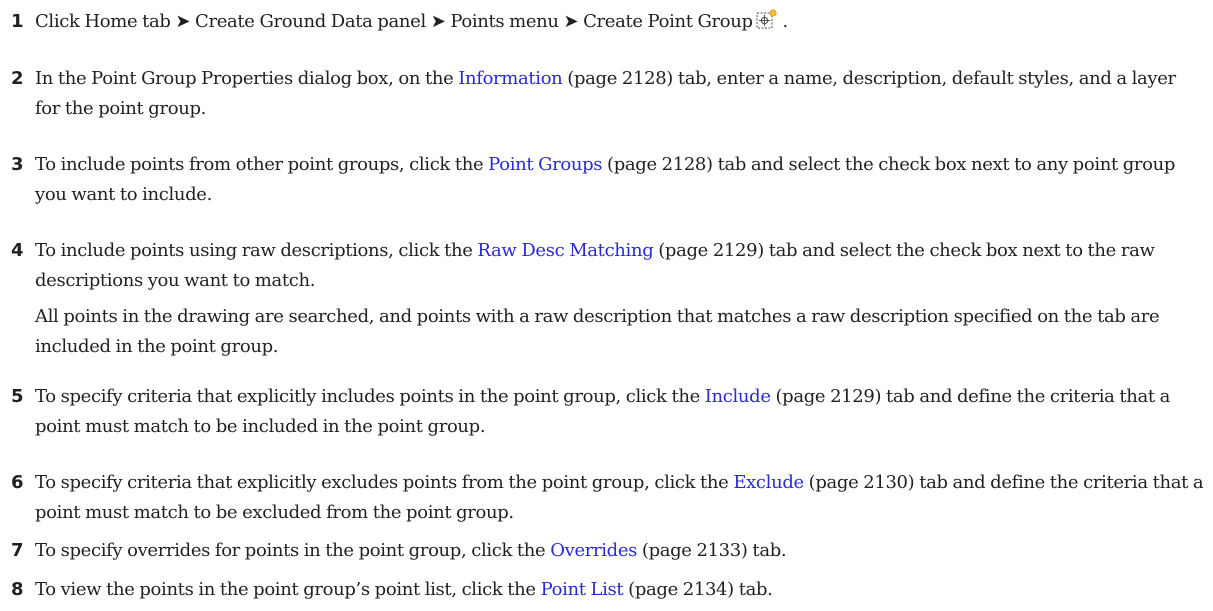  What do you see at coordinates (565, 250) in the screenshot?
I see `raw-desc-matching-tab-link: Raw Desc Matching` at bounding box center [565, 250].